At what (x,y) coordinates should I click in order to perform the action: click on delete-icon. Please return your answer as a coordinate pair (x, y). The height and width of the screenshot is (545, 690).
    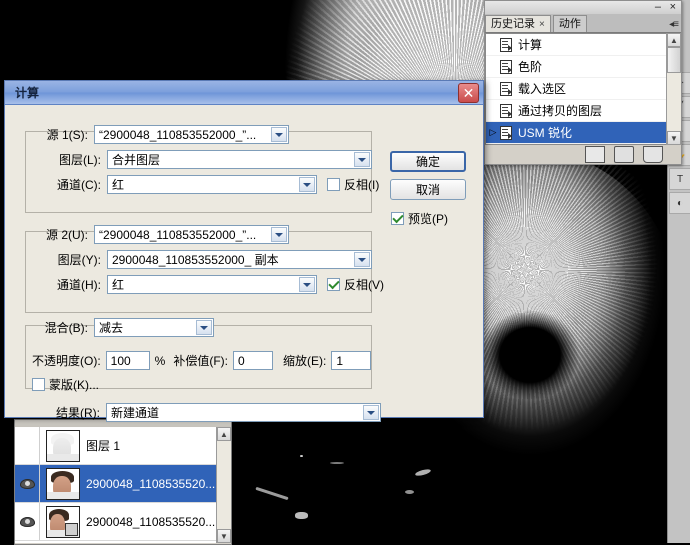
    Looking at the image, I should click on (653, 154).